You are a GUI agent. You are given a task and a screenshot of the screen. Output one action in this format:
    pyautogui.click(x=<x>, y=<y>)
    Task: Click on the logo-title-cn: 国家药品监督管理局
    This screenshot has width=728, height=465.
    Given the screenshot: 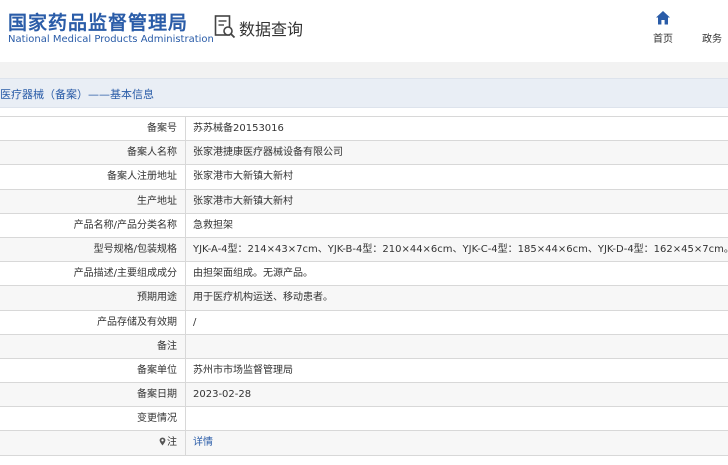 What is the action you would take?
    pyautogui.click(x=98, y=21)
    